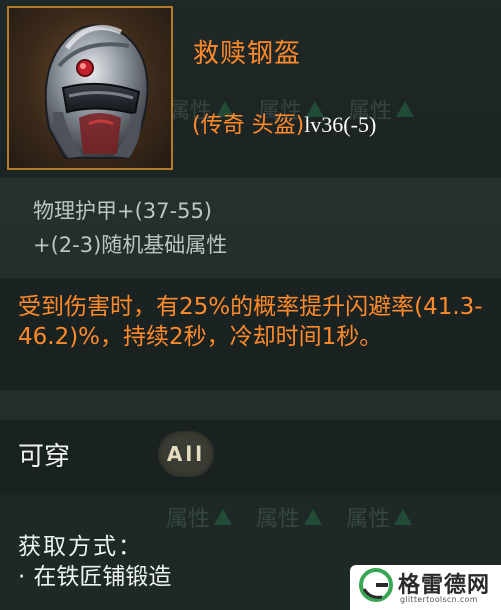  Describe the element at coordinates (250, 457) in the screenshot. I see `wearable-band` at that location.